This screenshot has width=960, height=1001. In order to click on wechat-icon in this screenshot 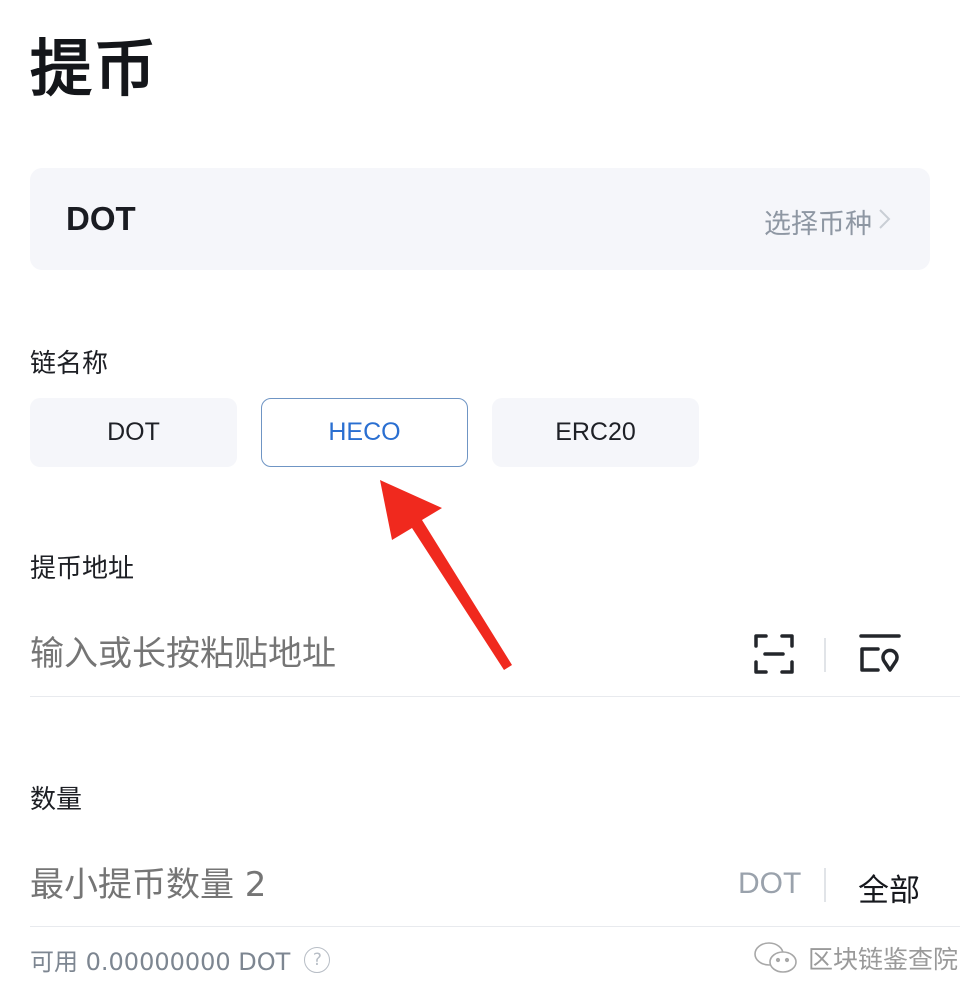, I will do `click(775, 957)`.